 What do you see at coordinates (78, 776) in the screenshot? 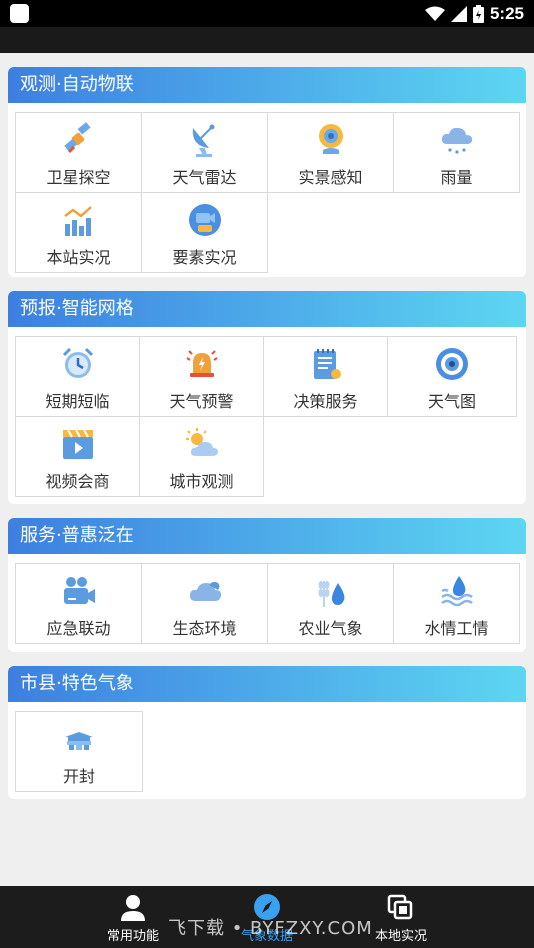
I see `grid-item-label: 开封` at bounding box center [78, 776].